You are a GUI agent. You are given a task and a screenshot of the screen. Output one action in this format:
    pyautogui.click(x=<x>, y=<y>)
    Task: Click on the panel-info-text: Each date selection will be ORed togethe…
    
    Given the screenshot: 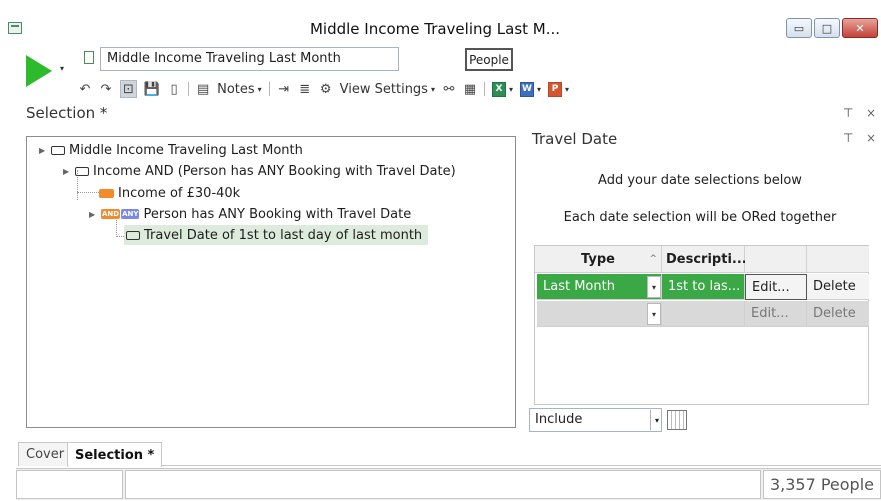 What is the action you would take?
    pyautogui.click(x=700, y=217)
    